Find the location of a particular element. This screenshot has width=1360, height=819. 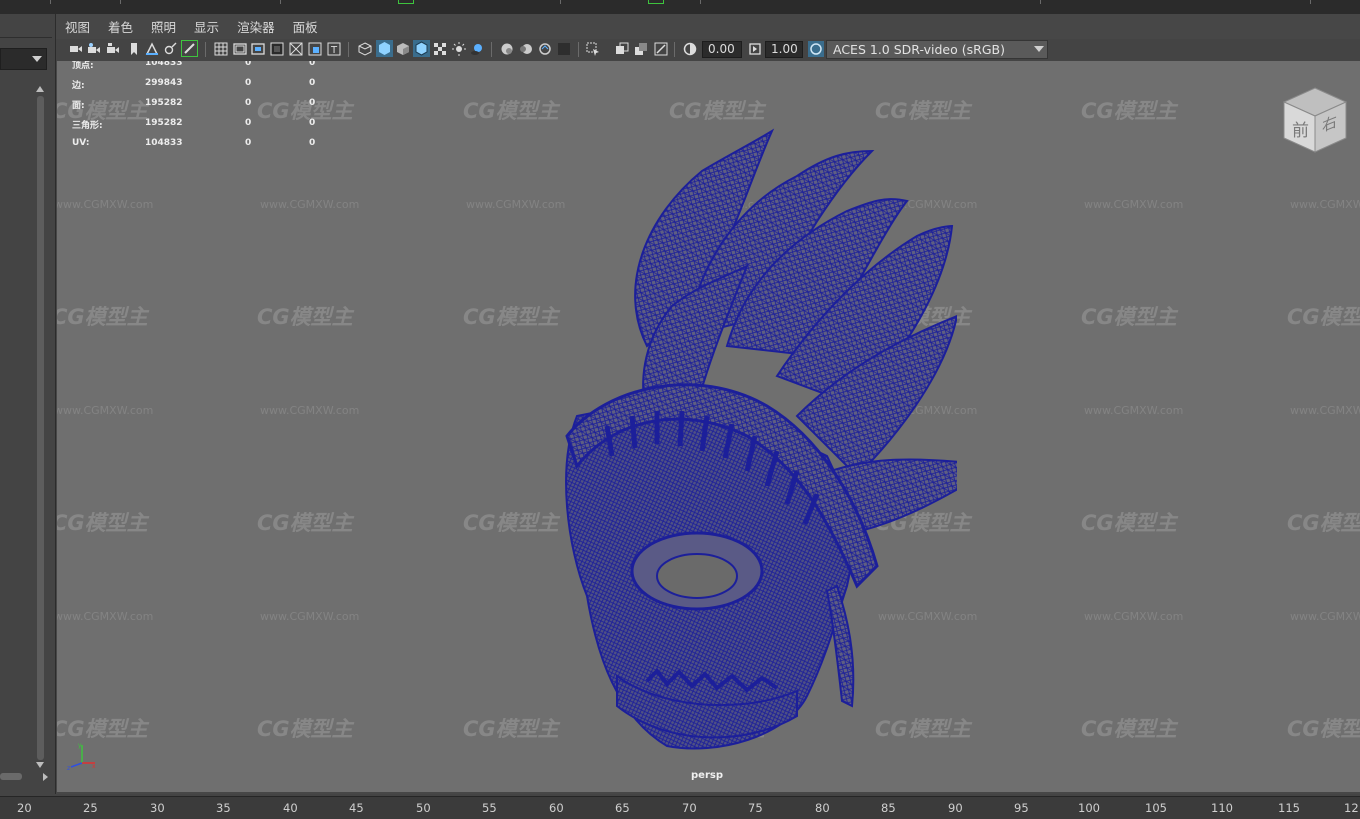

scroll-down-icon is located at coordinates (40, 765).